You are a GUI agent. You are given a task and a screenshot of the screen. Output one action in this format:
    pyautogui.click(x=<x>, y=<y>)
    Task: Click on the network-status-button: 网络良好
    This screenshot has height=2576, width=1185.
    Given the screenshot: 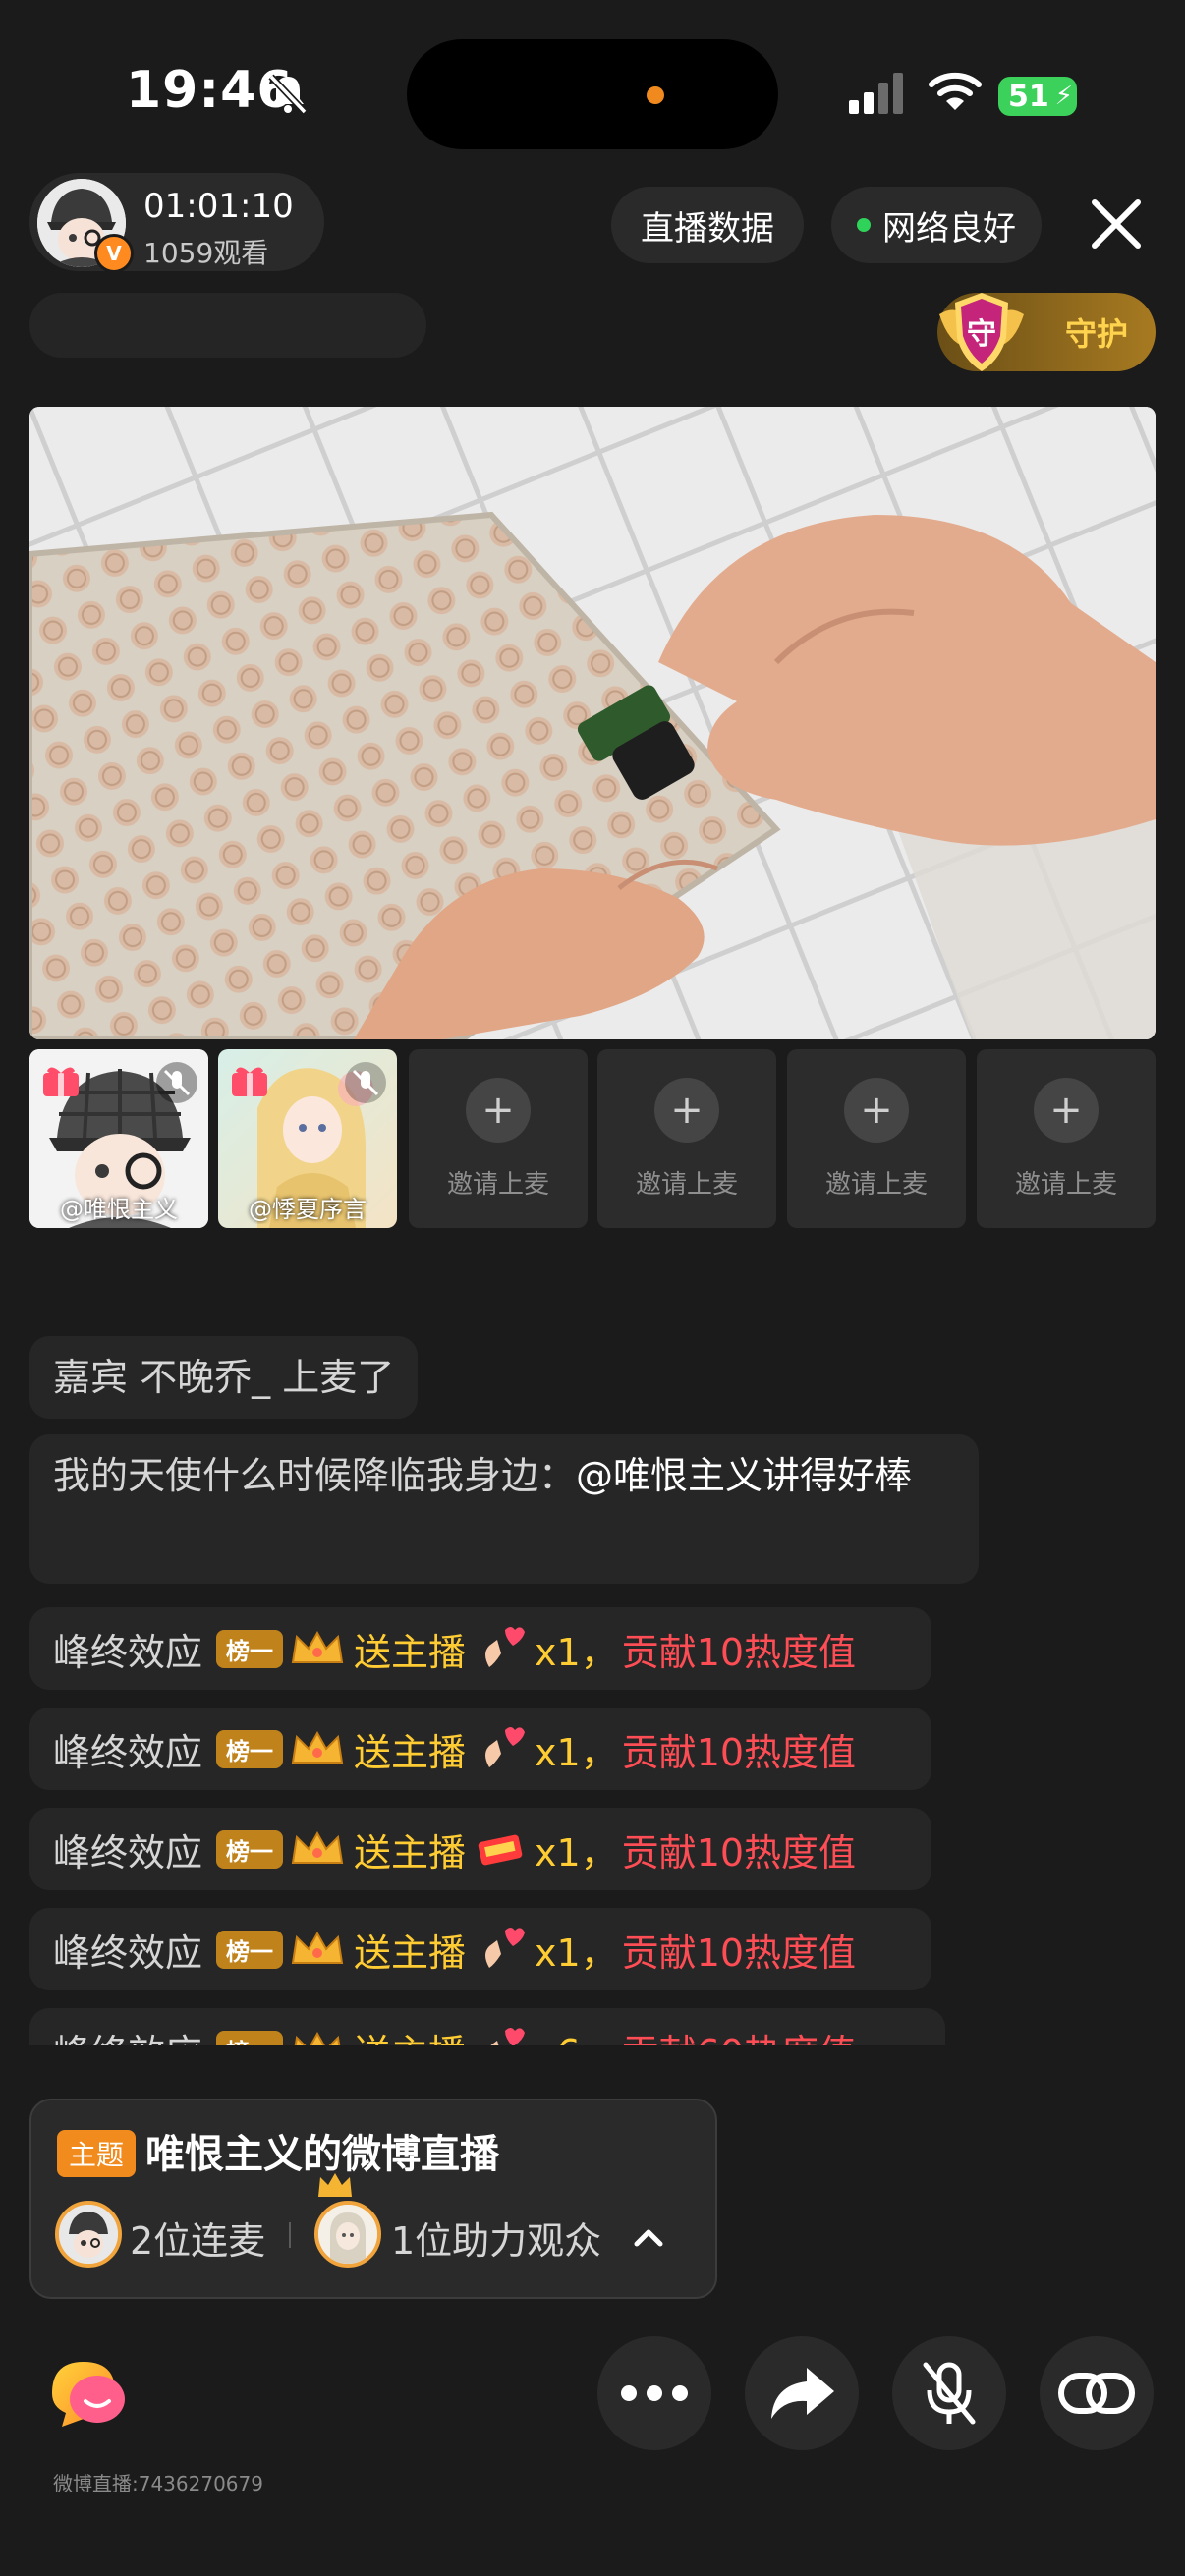 What is the action you would take?
    pyautogui.click(x=937, y=225)
    